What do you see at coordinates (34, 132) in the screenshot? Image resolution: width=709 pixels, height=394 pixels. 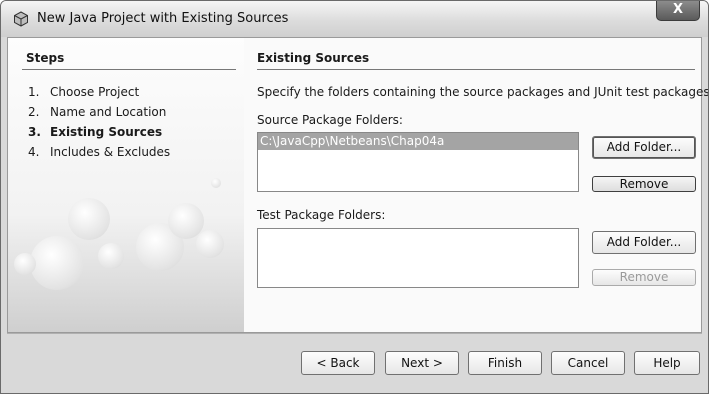 I see `step-number: 3.` at bounding box center [34, 132].